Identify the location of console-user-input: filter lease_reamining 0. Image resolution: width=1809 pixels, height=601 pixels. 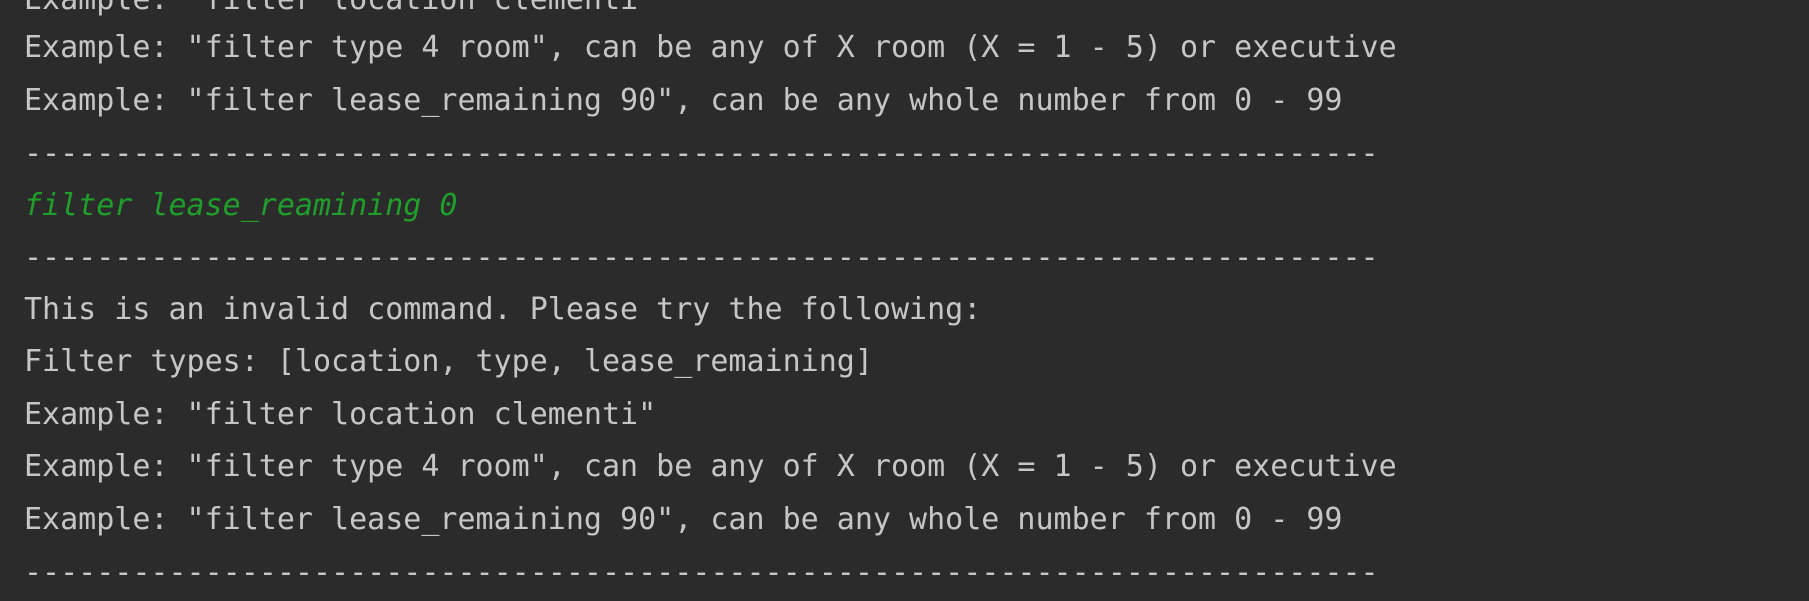
(241, 205).